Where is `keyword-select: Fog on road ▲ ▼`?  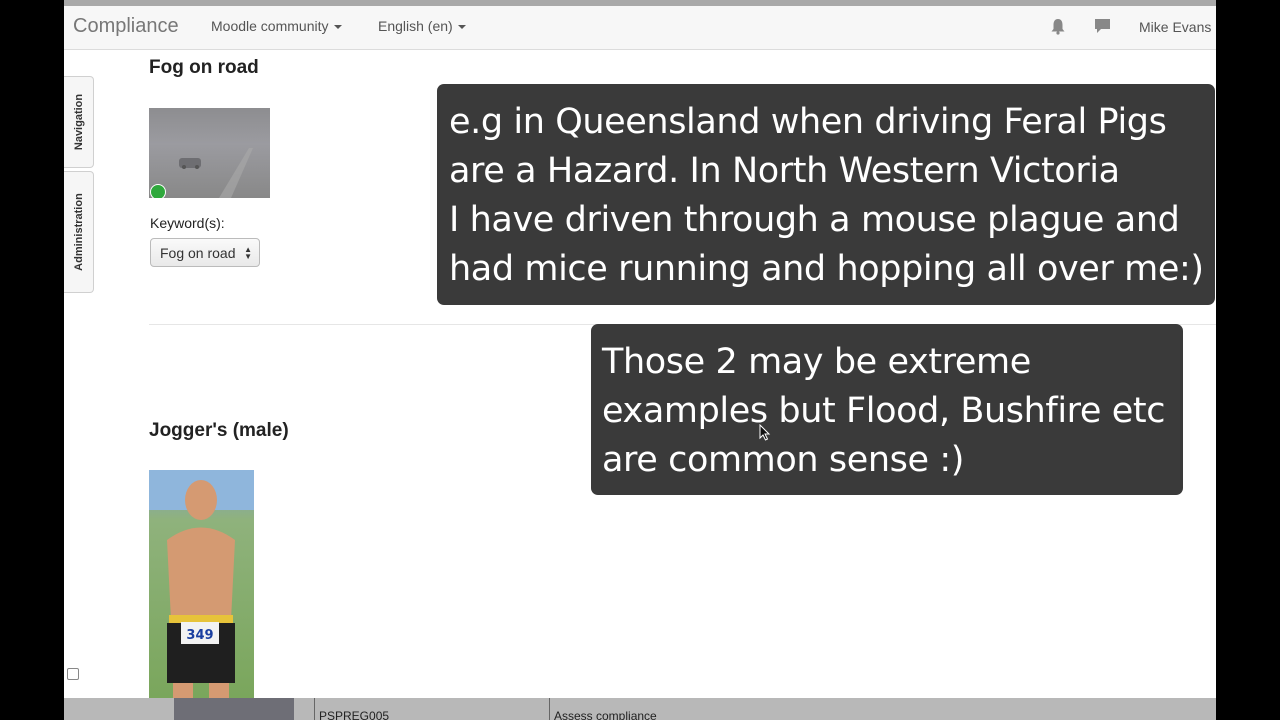
keyword-select: Fog on road ▲ ▼ is located at coordinates (205, 252).